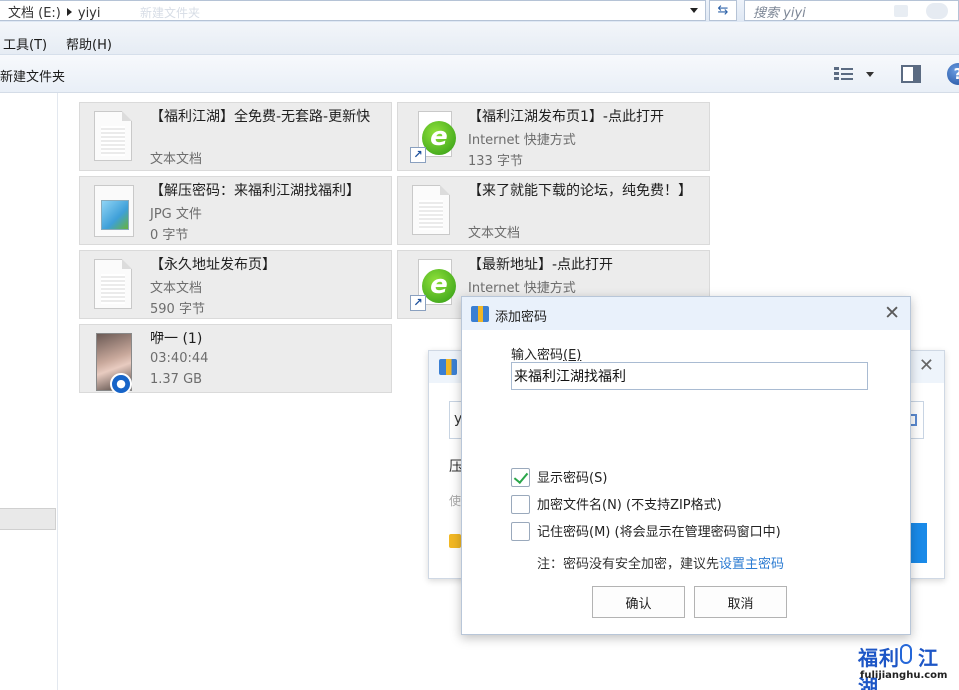 The height and width of the screenshot is (690, 959). What do you see at coordinates (235, 136) in the screenshot?
I see `file-tile: 【福利江湖】全免费-无套路-更新快 文本文档` at bounding box center [235, 136].